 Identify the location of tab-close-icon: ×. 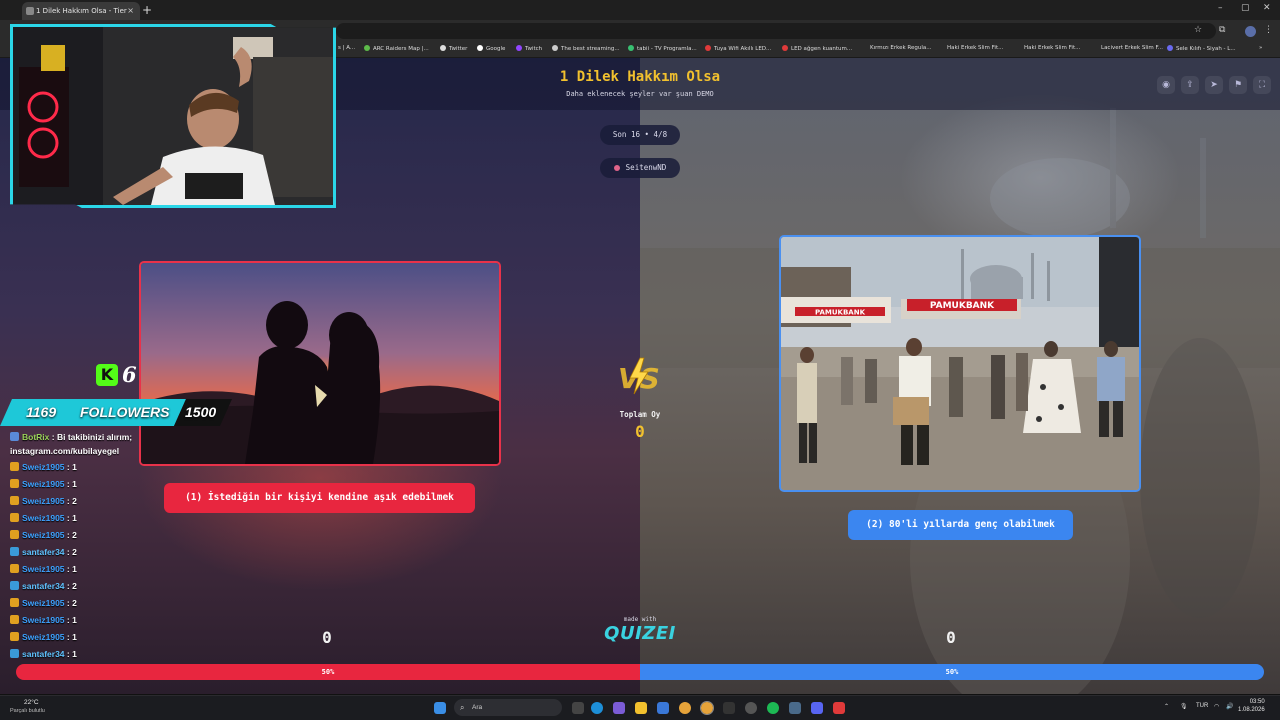
(130, 11).